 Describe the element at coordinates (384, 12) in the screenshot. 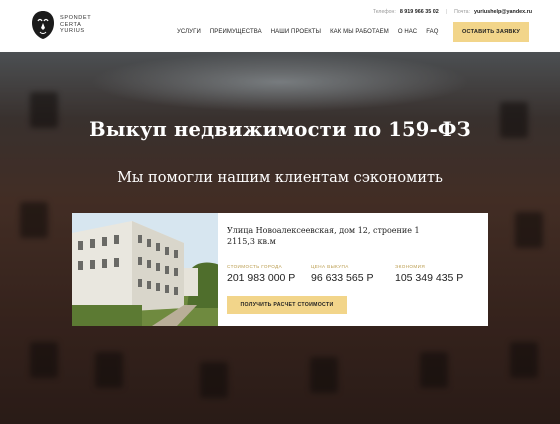

I see `phone-label: Телефон:` at that location.